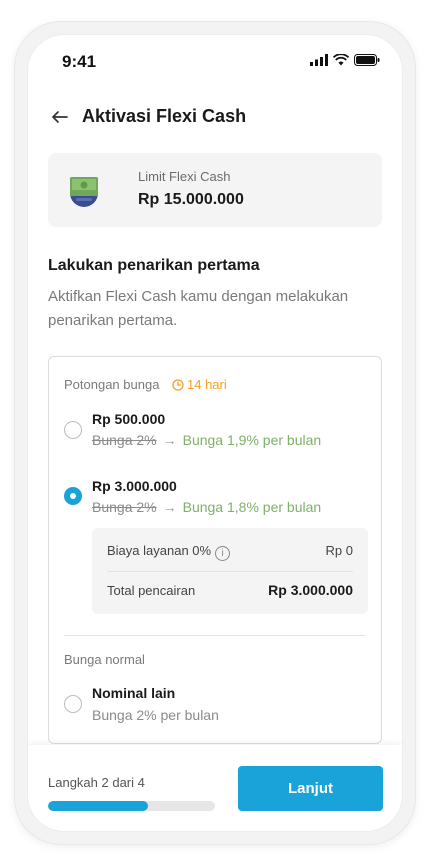 Image resolution: width=431 pixels, height=867 pixels. Describe the element at coordinates (215, 190) in the screenshot. I see `limit-card: Limit Flexi Cash Rp 15.000.000` at that location.